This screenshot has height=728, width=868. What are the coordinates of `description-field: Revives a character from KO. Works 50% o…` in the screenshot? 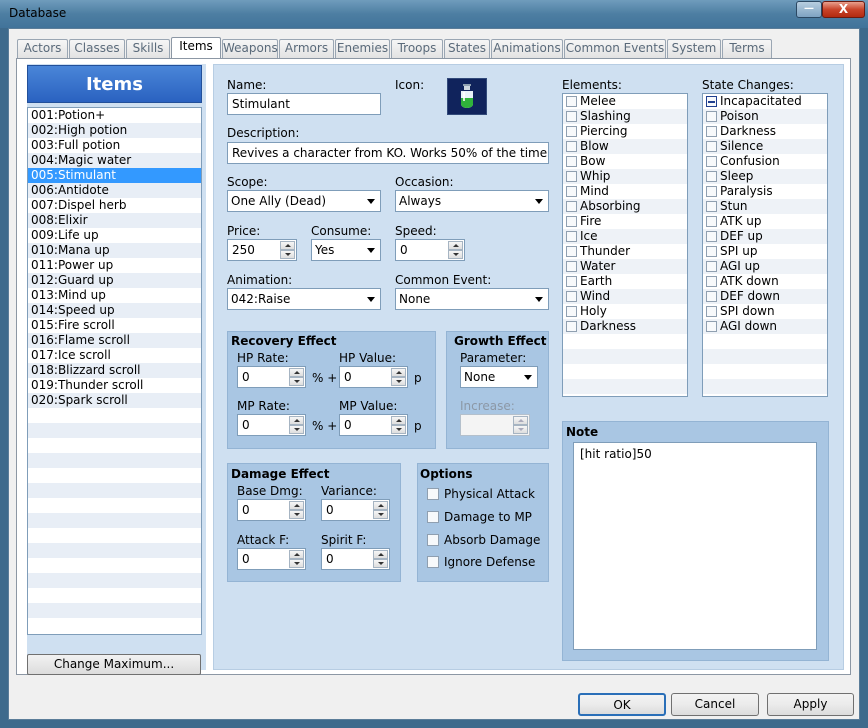 It's located at (388, 153).